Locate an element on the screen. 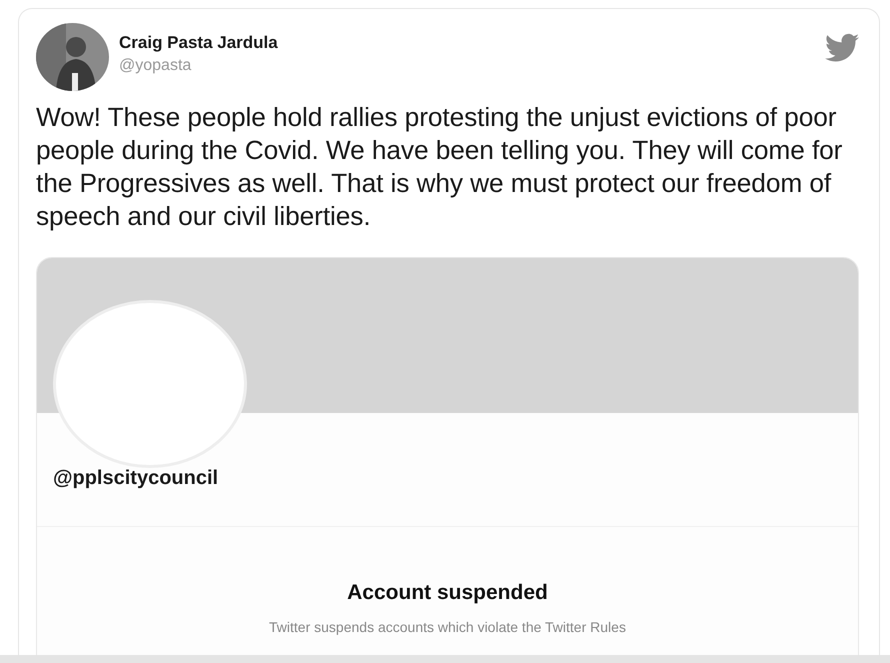  author-name: Craig Pasta Jardula is located at coordinates (467, 43).